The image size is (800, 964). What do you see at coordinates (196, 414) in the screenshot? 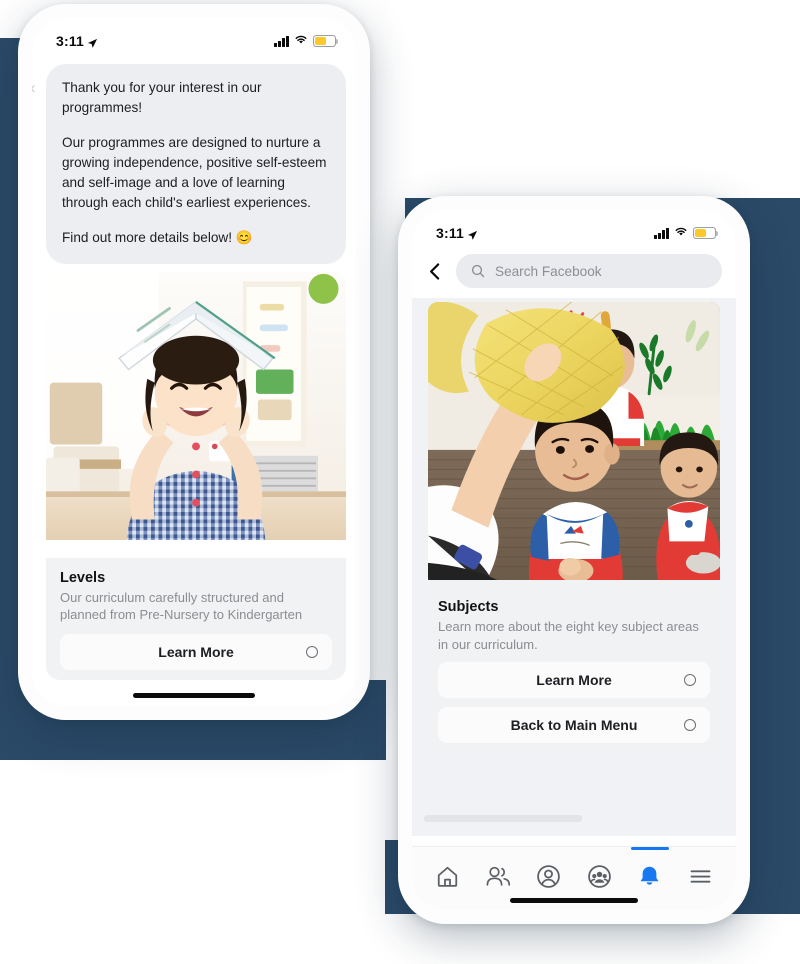
I see `levels-card-image` at bounding box center [196, 414].